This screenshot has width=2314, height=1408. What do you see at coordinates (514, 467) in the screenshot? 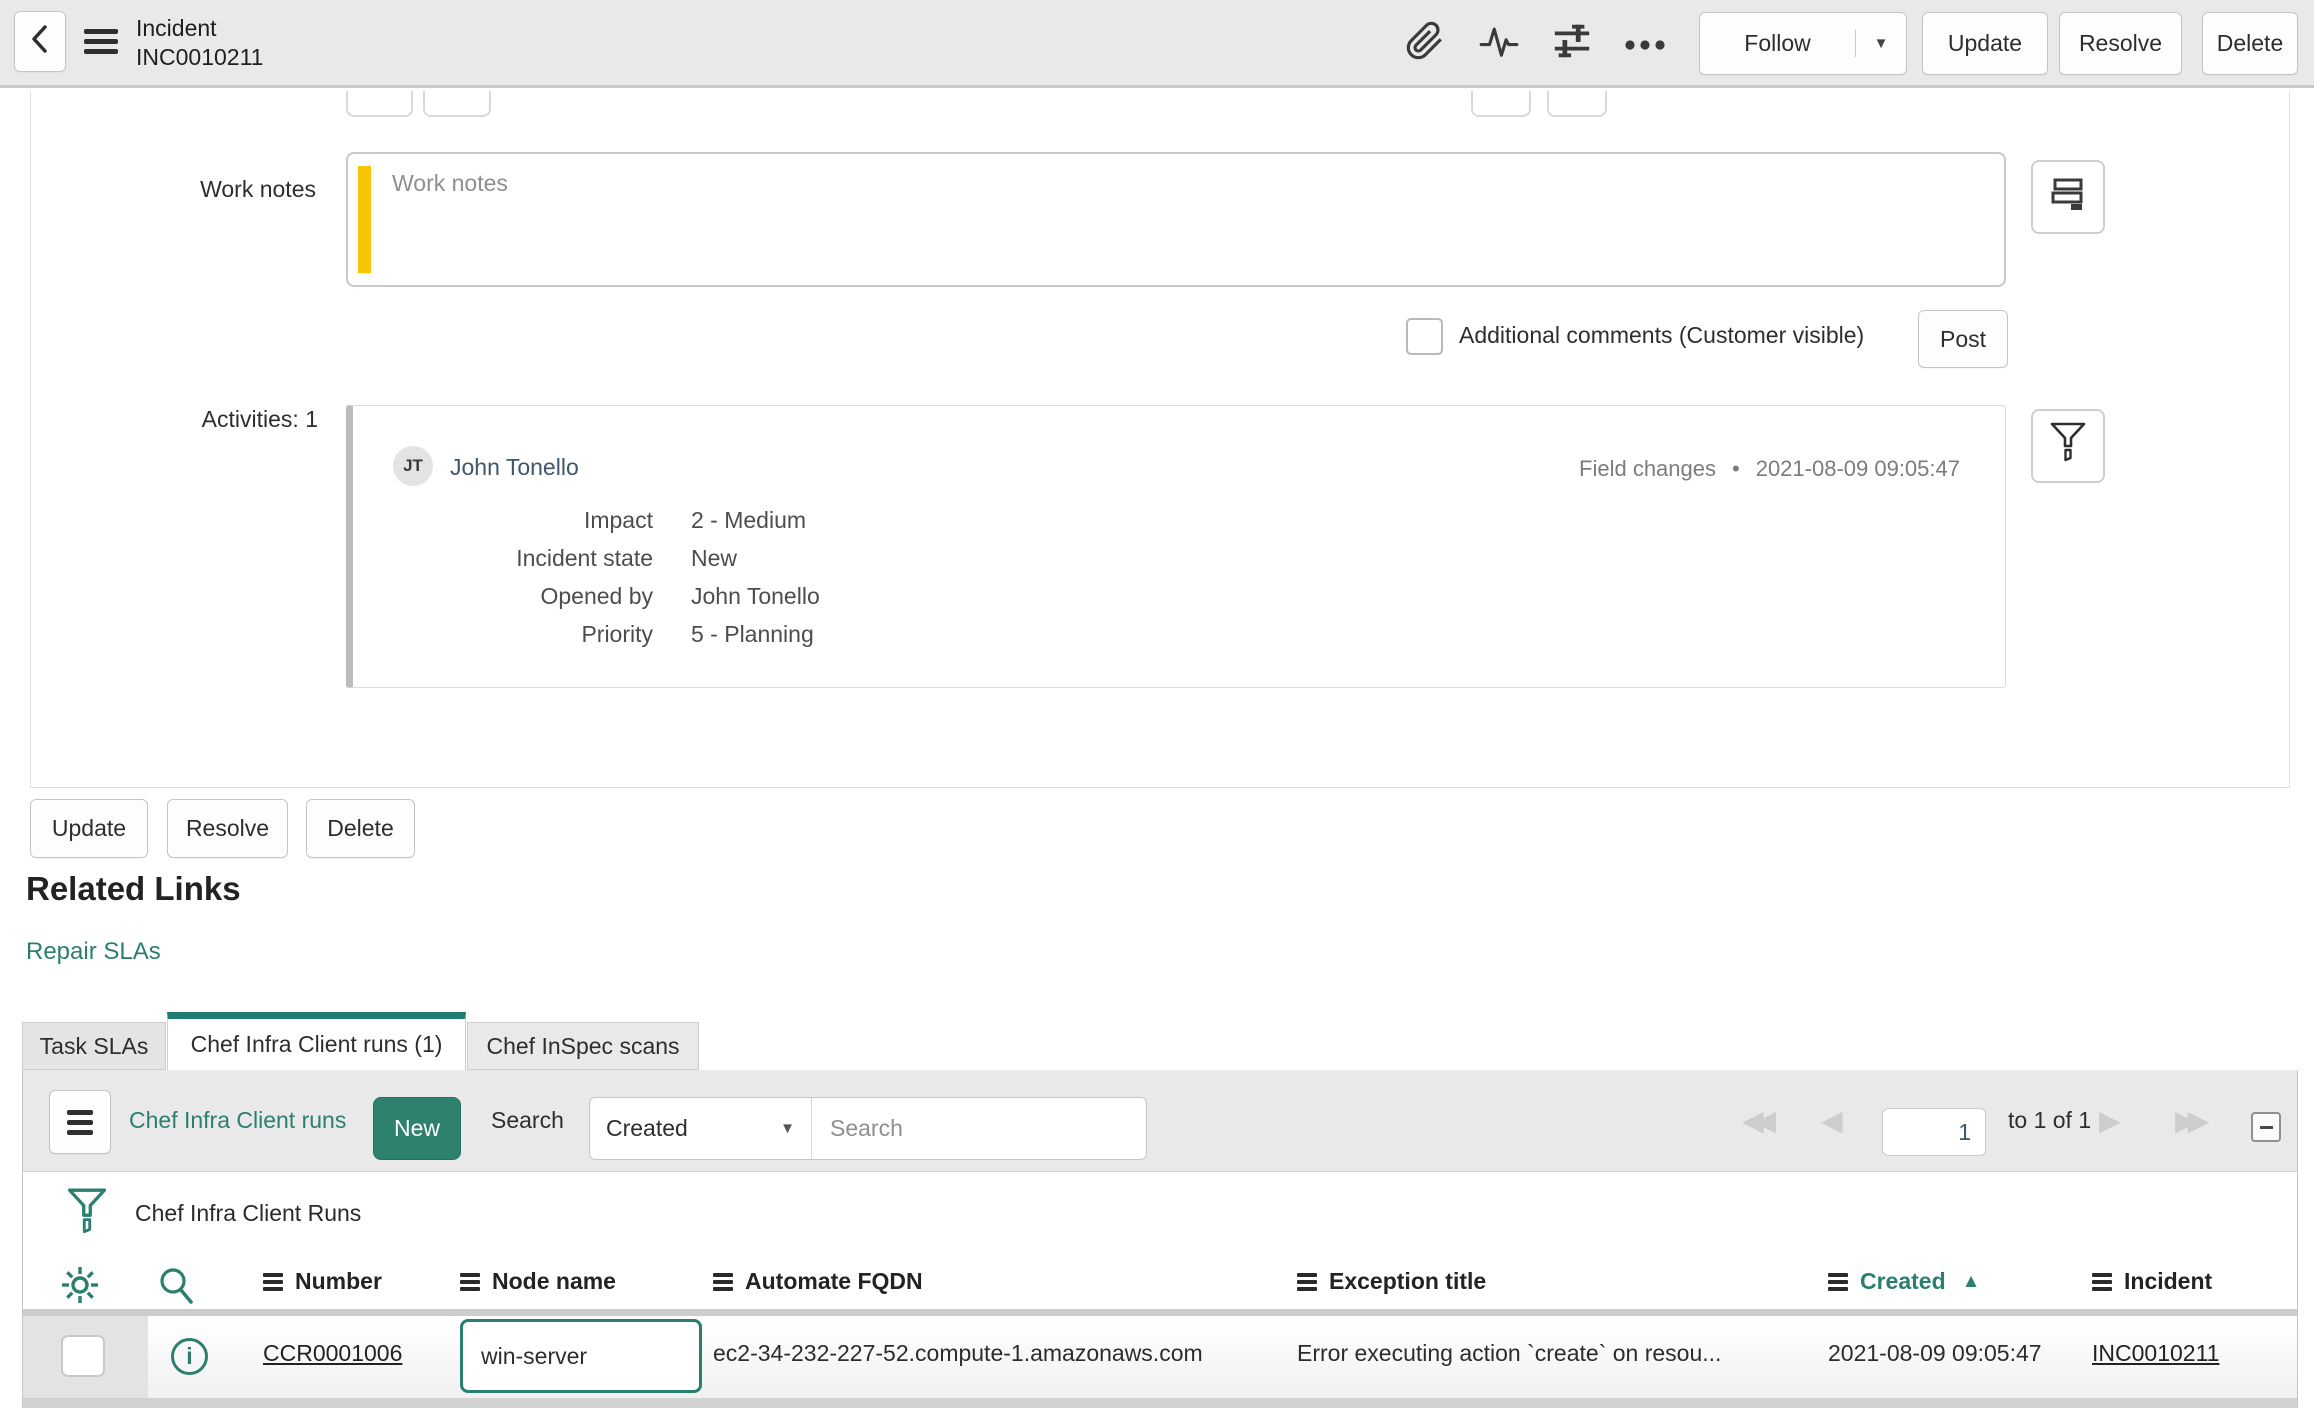
I see `activity-user: John Tonello` at bounding box center [514, 467].